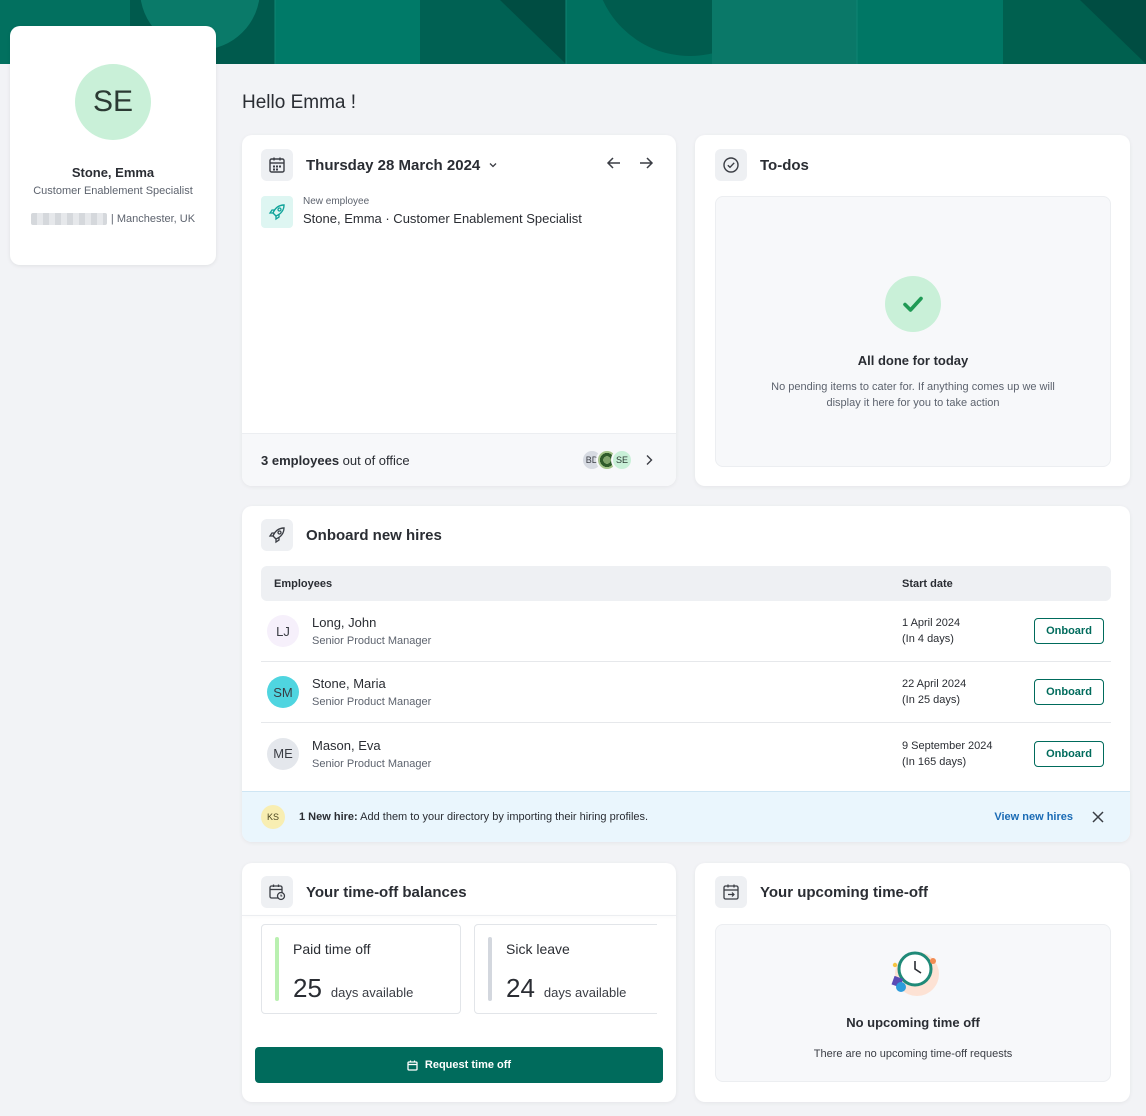 This screenshot has height=1116, width=1146. I want to click on divider, so click(459, 915).